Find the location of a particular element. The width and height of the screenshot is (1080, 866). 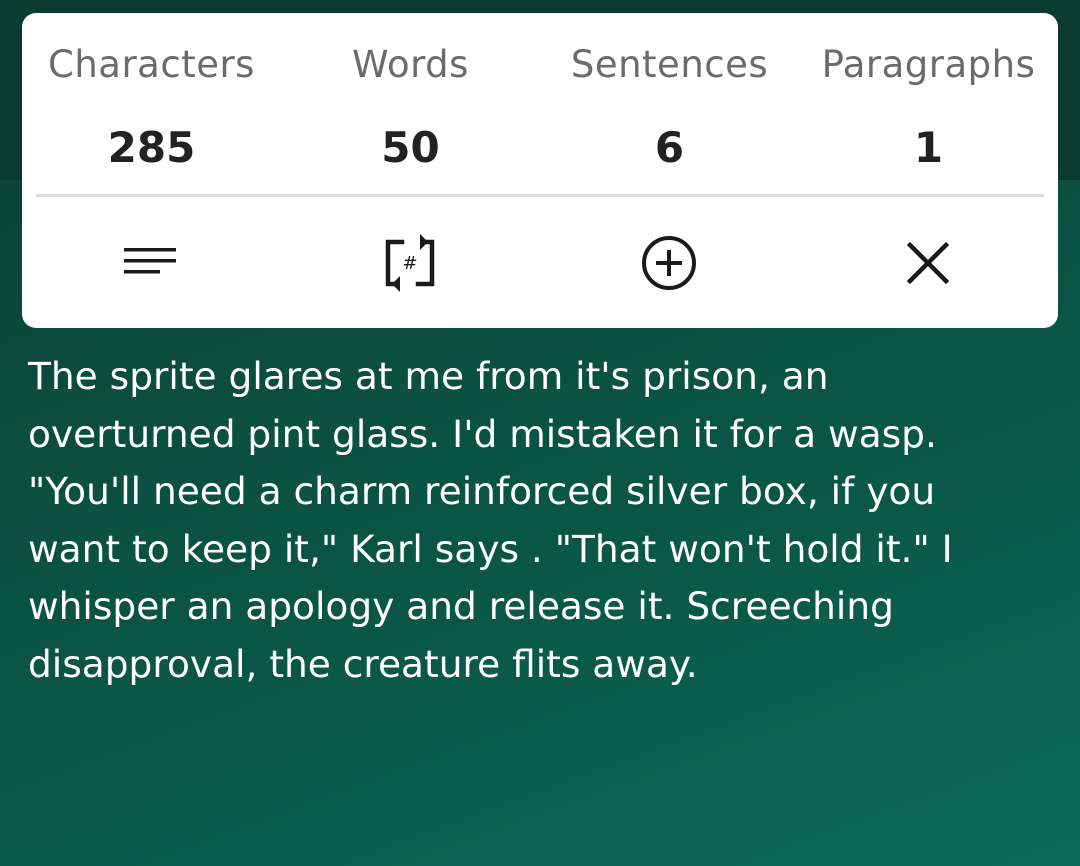

stat-characters-value: 285 is located at coordinates (151, 147).